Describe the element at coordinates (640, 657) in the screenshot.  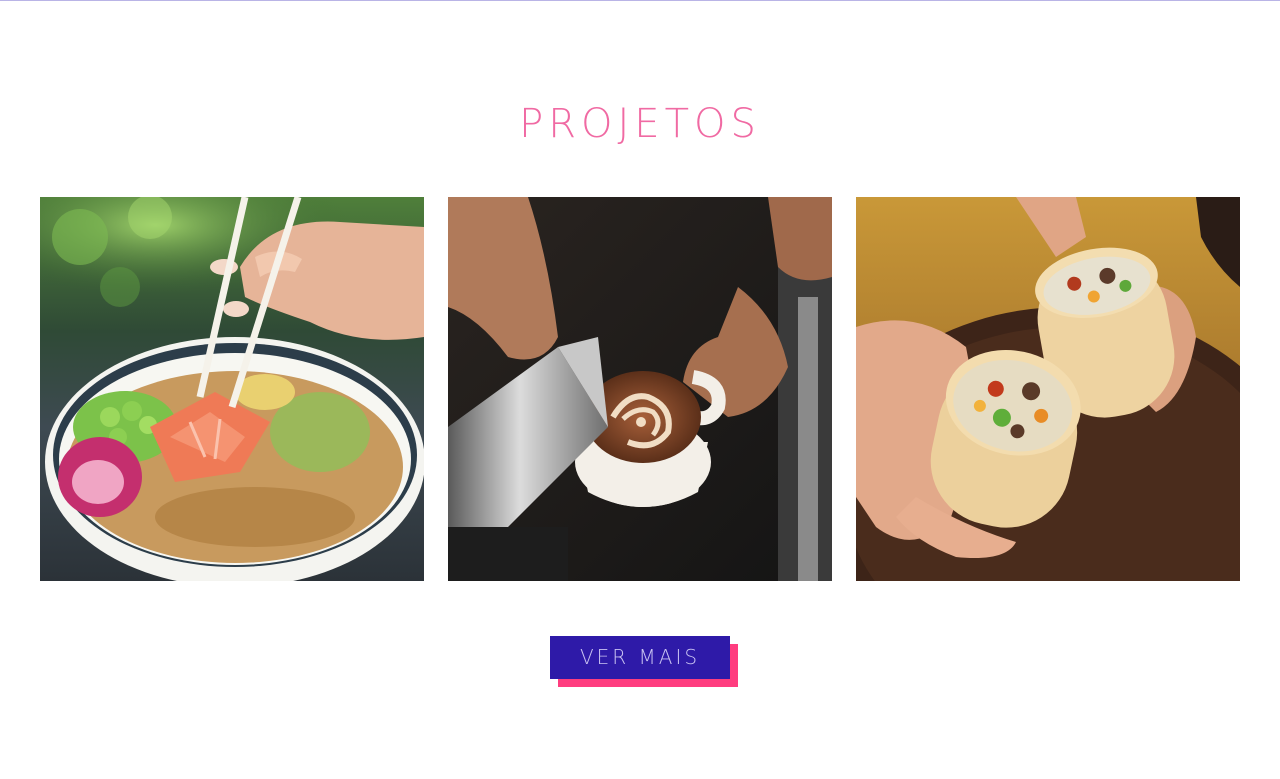
I see `see-more-button: VER MAIS` at that location.